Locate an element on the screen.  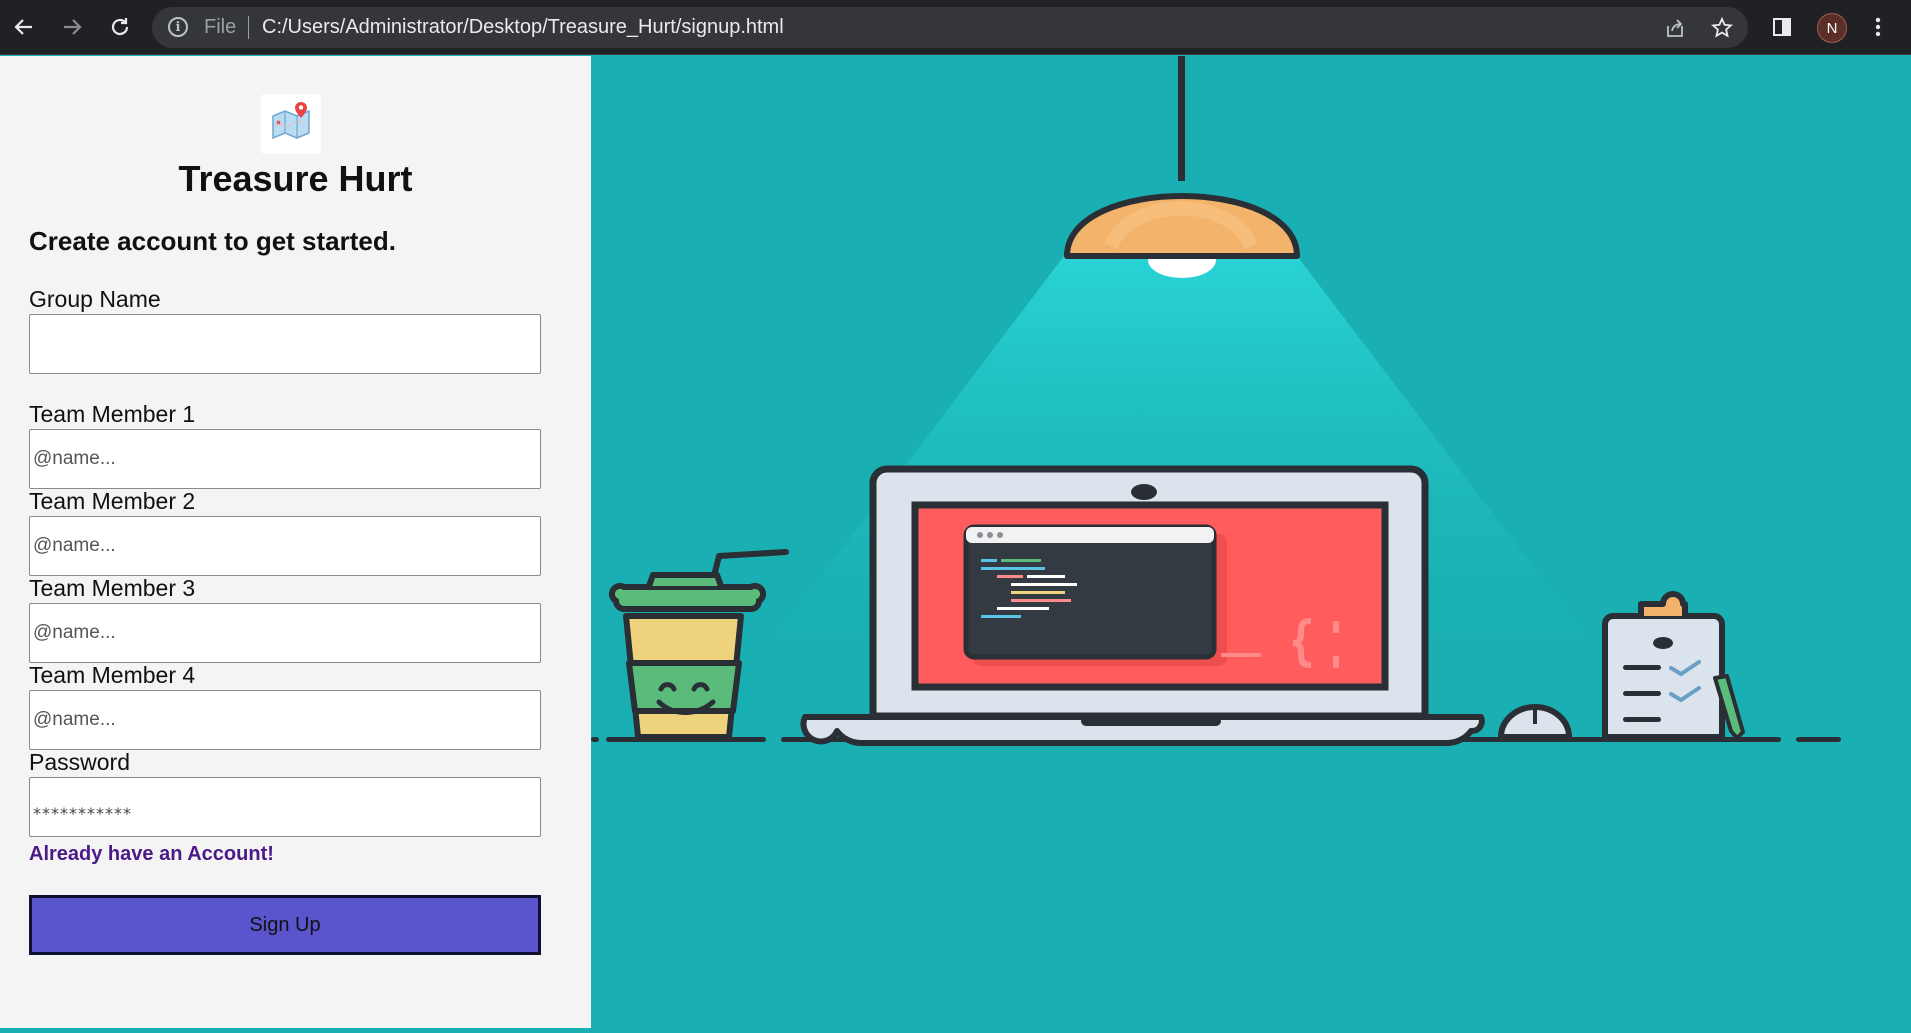
login-link: Already have an Account! is located at coordinates (151, 854).